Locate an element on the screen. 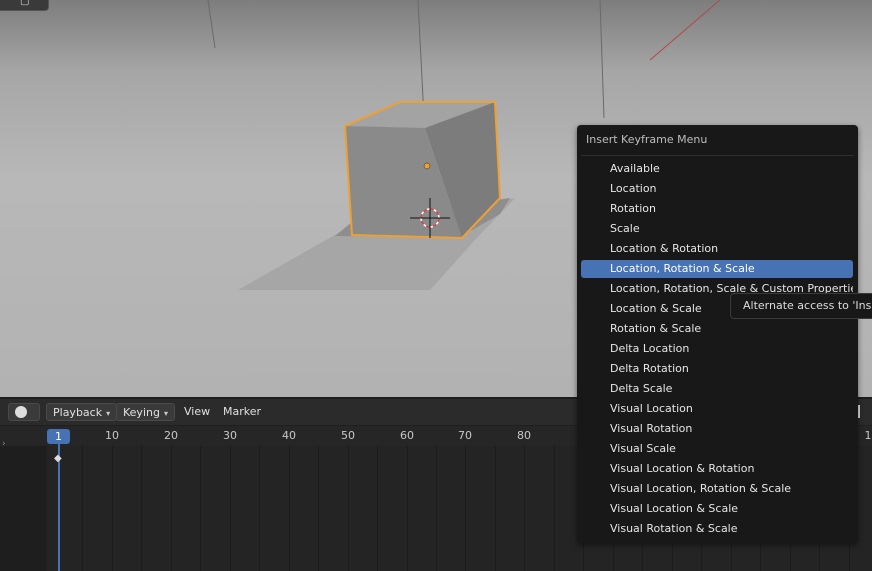 The height and width of the screenshot is (571, 872). keyframe-diamond-icon: ◆ is located at coordinates (58, 458).